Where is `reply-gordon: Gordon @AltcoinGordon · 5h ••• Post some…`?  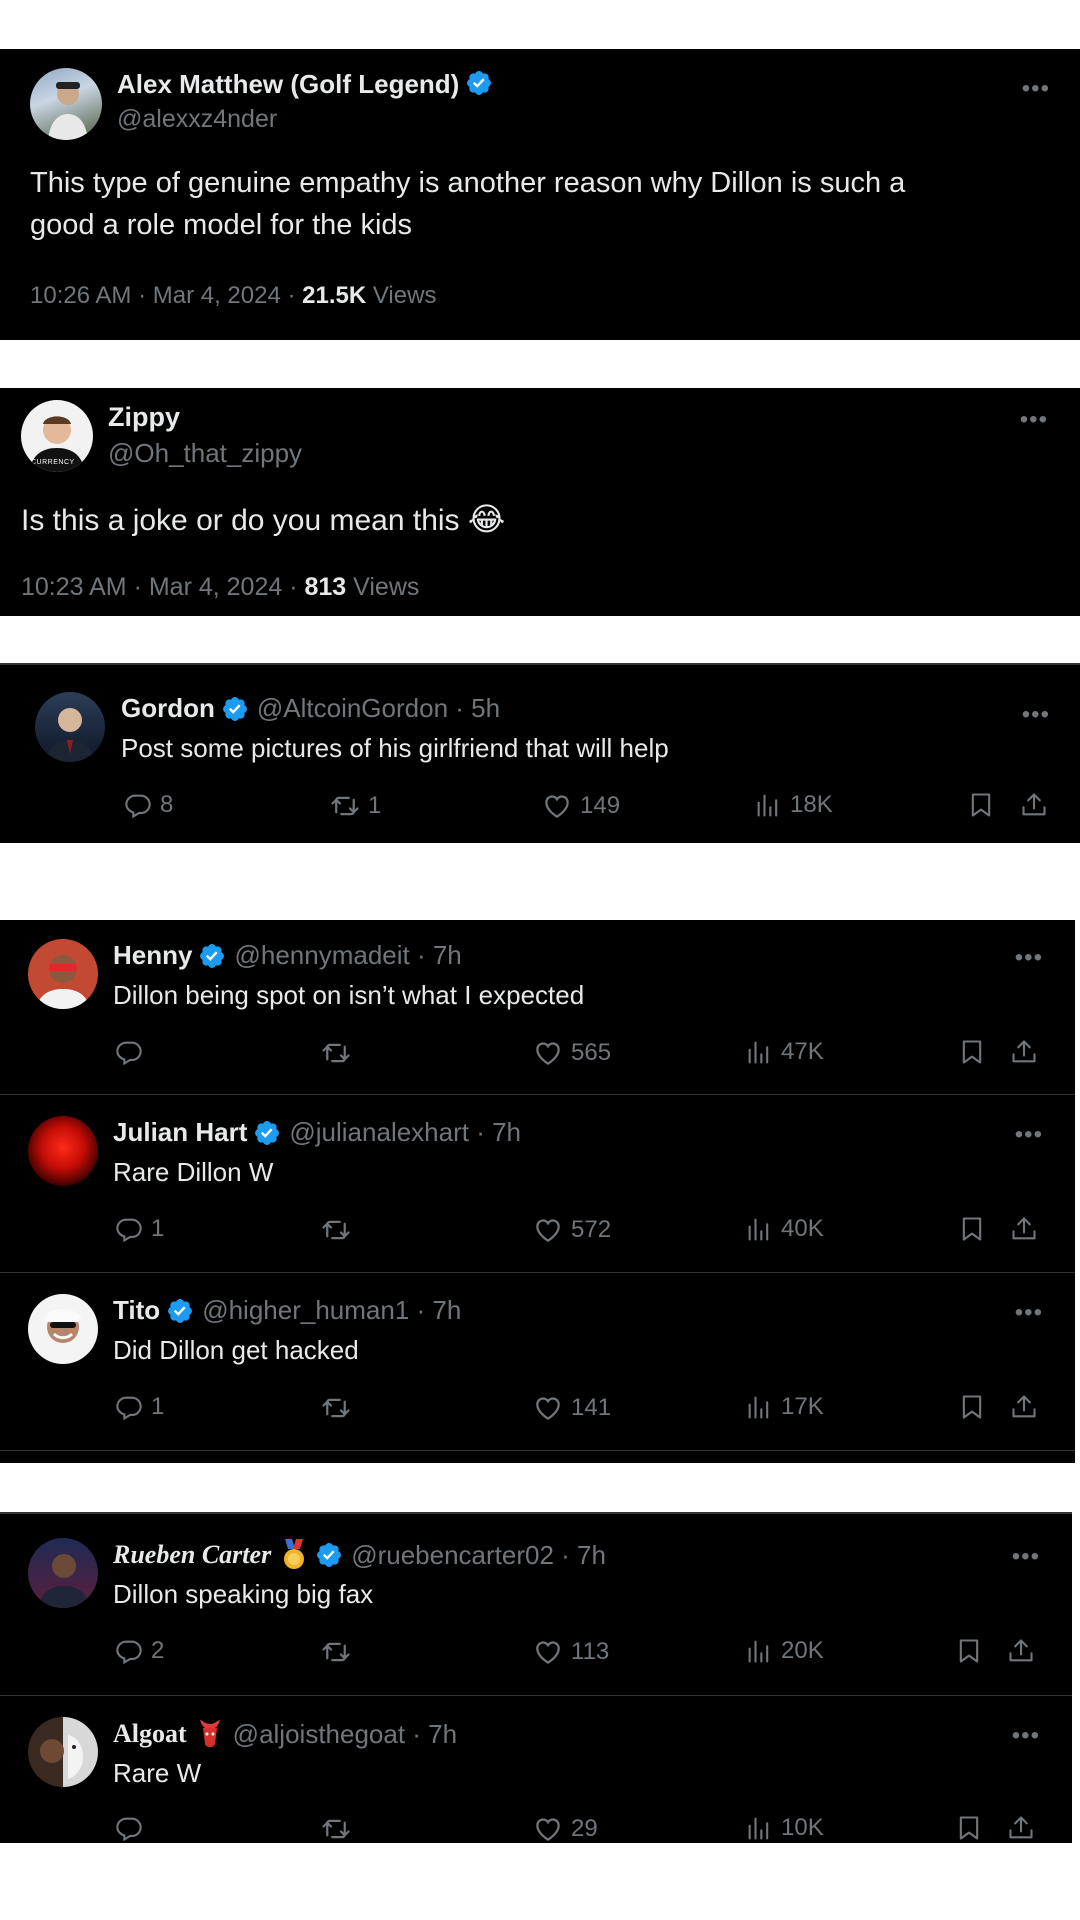
reply-gordon: Gordon @AltcoinGordon · 5h ••• Post some… is located at coordinates (540, 753).